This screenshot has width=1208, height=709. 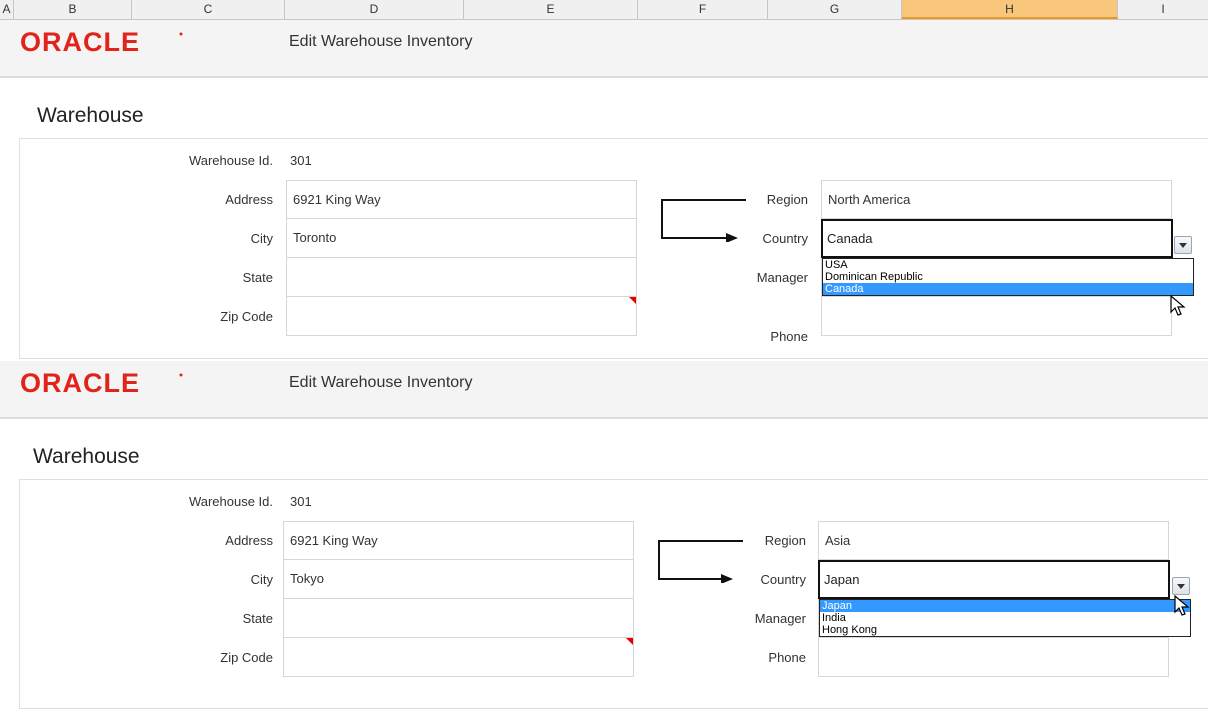 I want to click on column-header-b: B, so click(x=73, y=9).